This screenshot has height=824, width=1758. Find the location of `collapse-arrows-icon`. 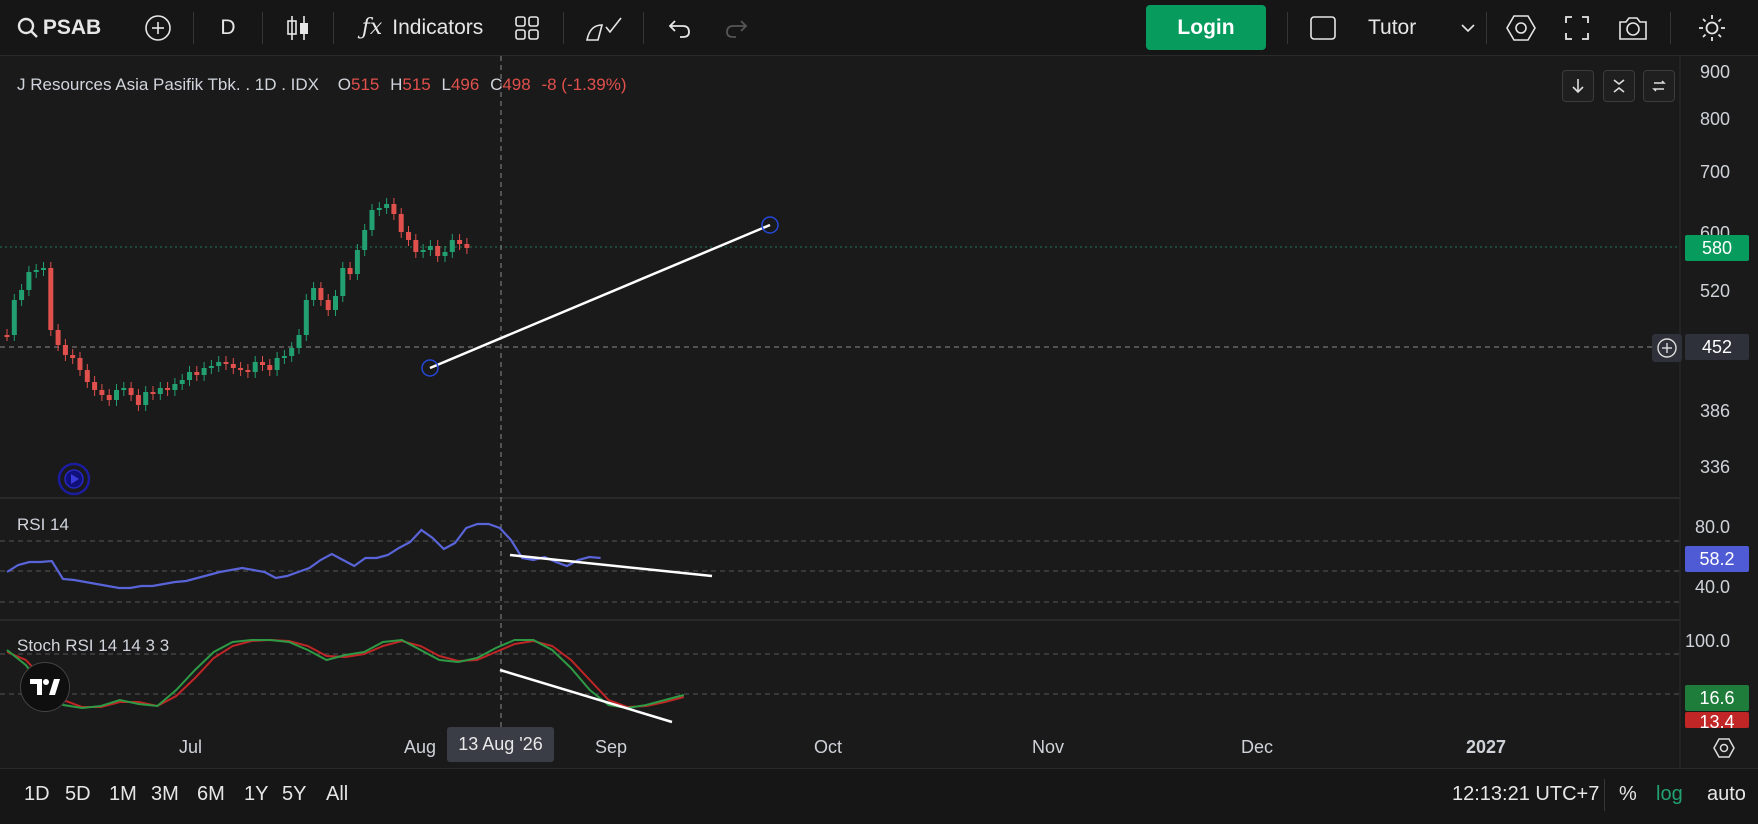

collapse-arrows-icon is located at coordinates (1619, 86).